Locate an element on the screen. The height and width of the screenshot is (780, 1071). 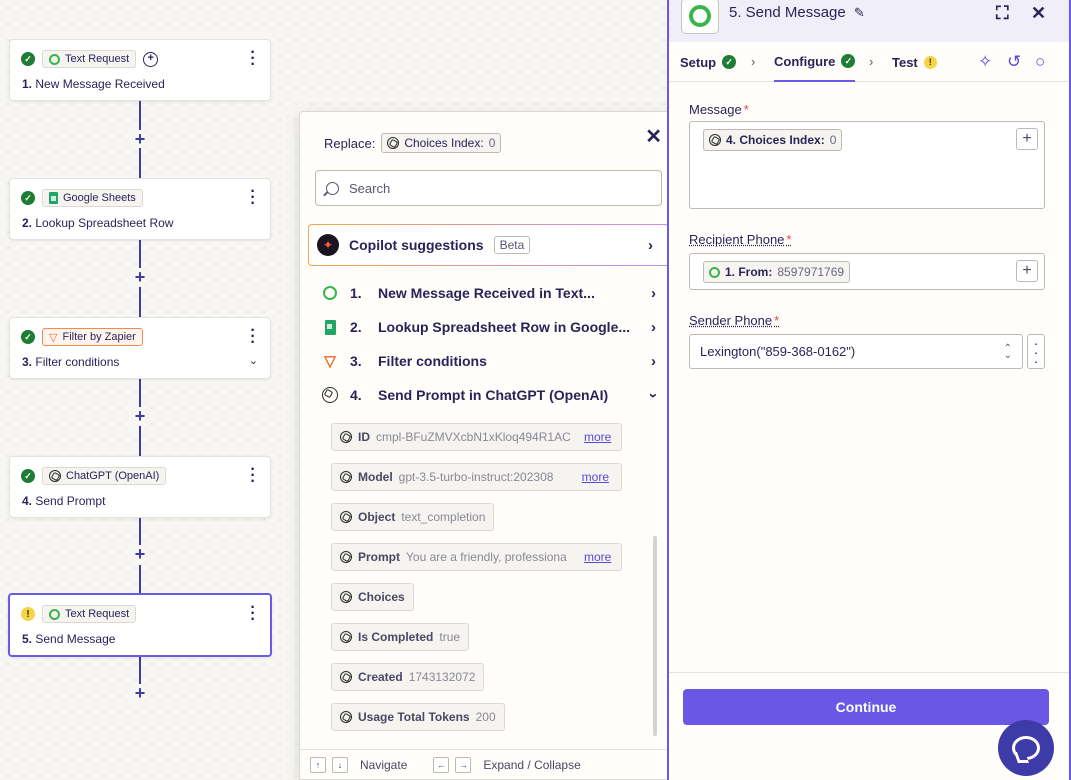
field-key: Usage Total Tokens is located at coordinates (414, 717).